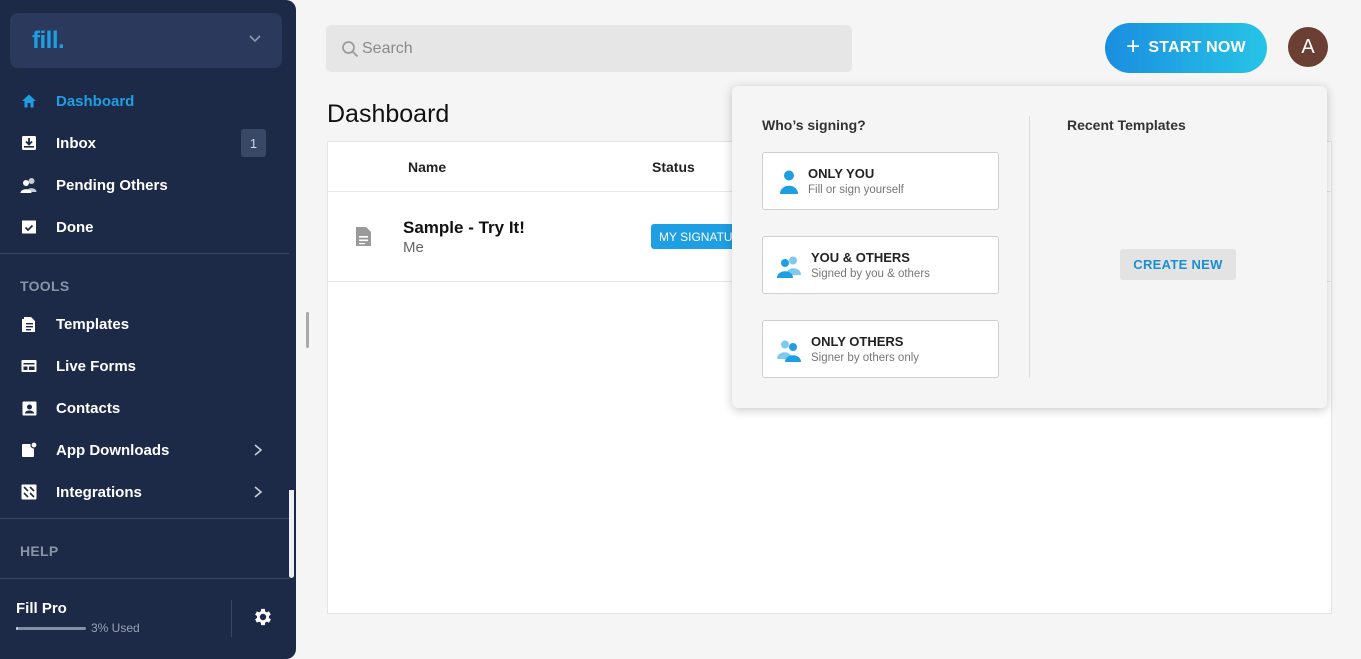 Image resolution: width=1361 pixels, height=659 pixels. Describe the element at coordinates (880, 181) in the screenshot. I see `option-only-you: ONLY YOU Fill or sign yourself` at that location.